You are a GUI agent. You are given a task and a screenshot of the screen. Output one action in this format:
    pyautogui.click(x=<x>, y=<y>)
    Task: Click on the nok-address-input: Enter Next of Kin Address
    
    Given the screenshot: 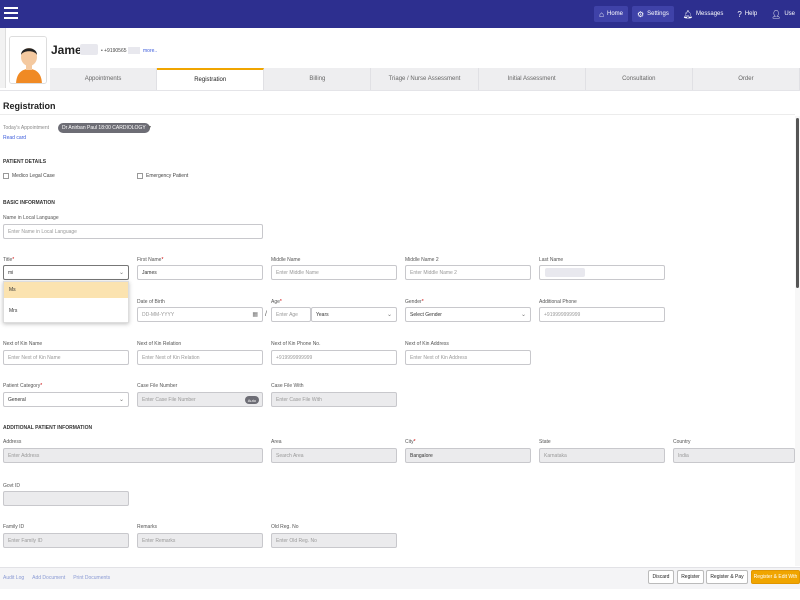 What is the action you would take?
    pyautogui.click(x=468, y=357)
    